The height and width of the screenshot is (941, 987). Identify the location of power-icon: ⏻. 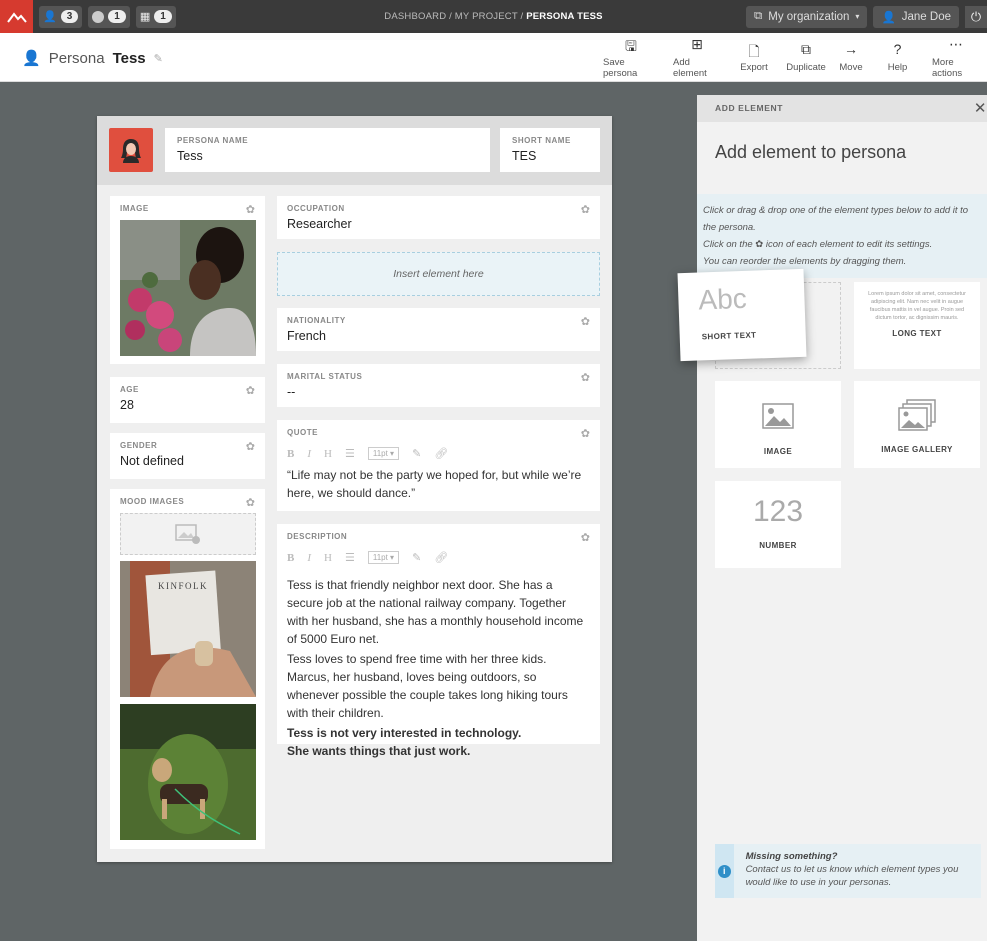
(976, 16).